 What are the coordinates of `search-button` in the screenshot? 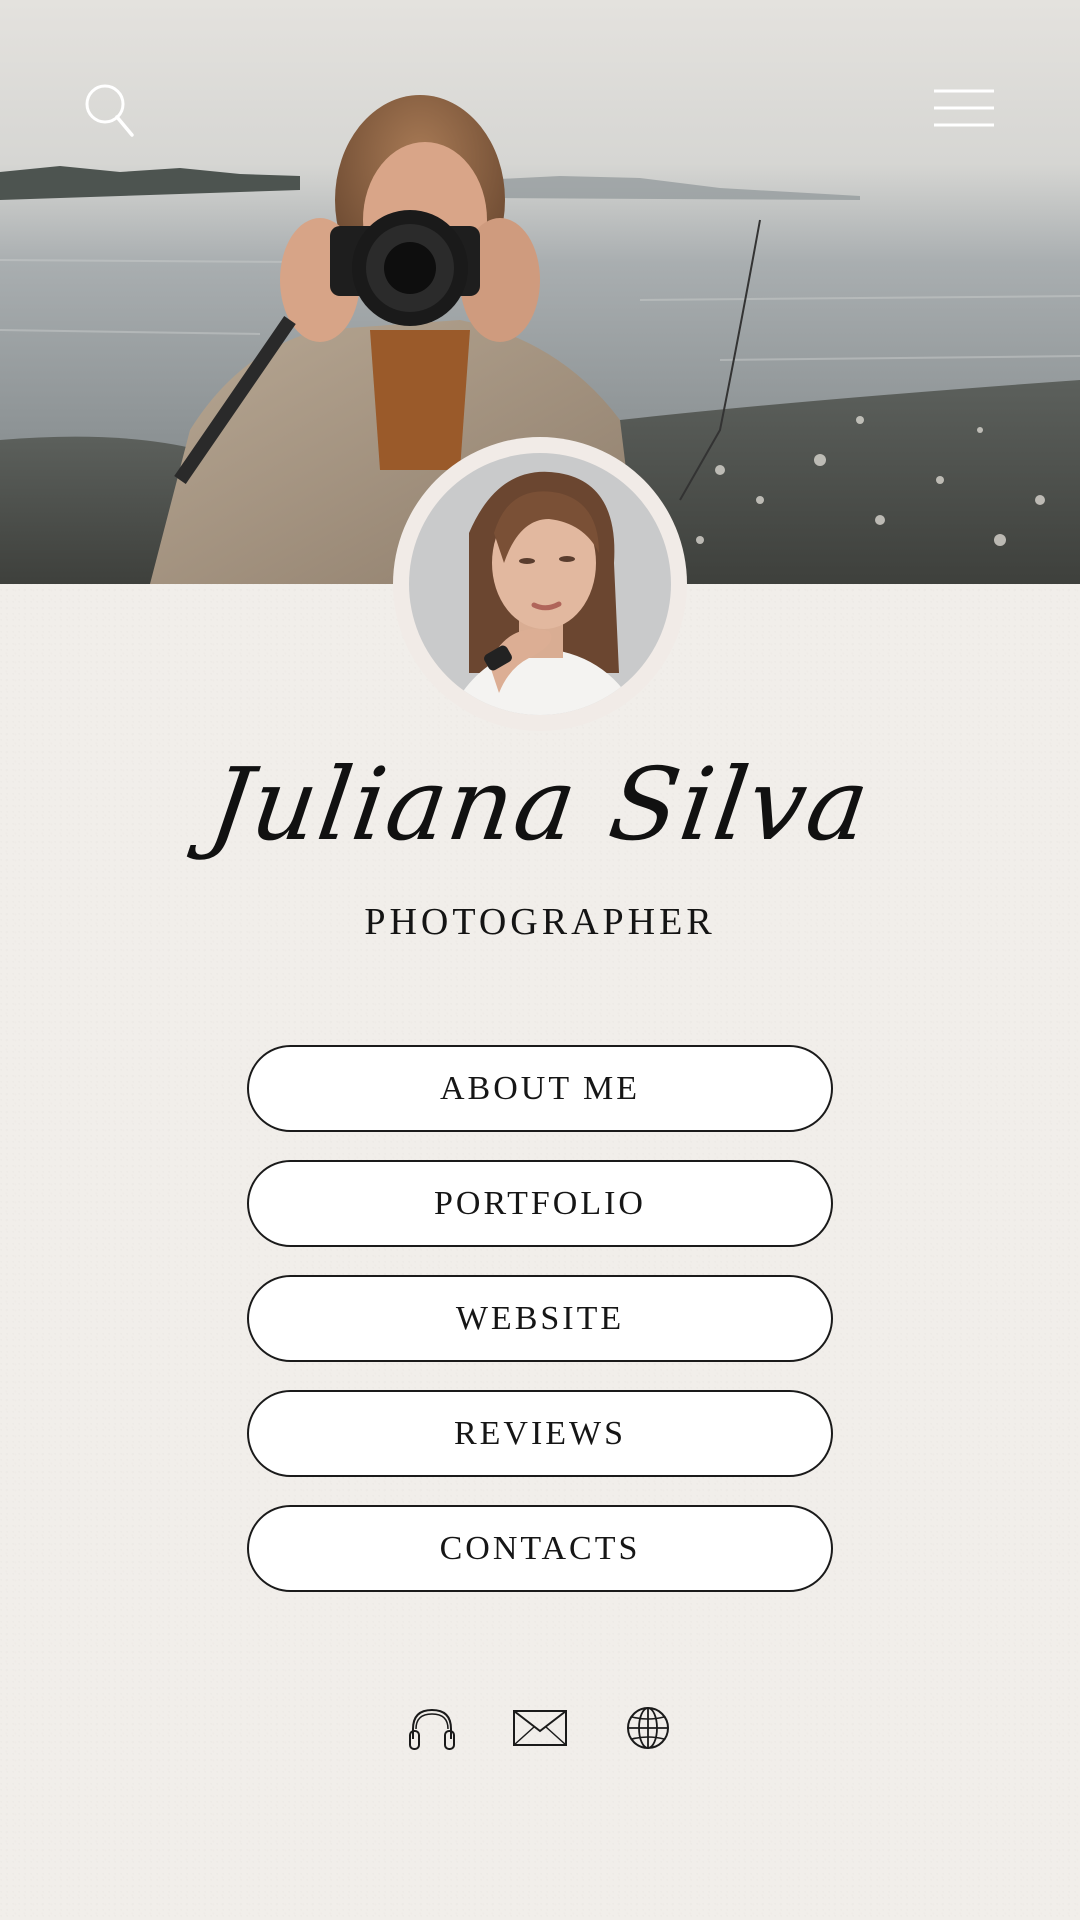 It's located at (110, 110).